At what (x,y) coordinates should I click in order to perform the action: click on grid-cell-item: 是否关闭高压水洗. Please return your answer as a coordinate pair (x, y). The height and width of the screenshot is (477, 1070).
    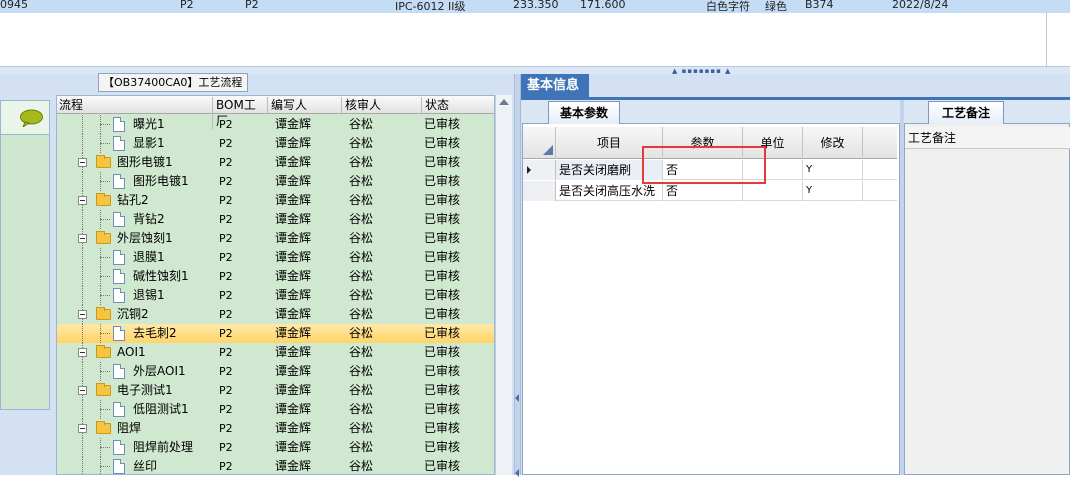
    Looking at the image, I should click on (609, 191).